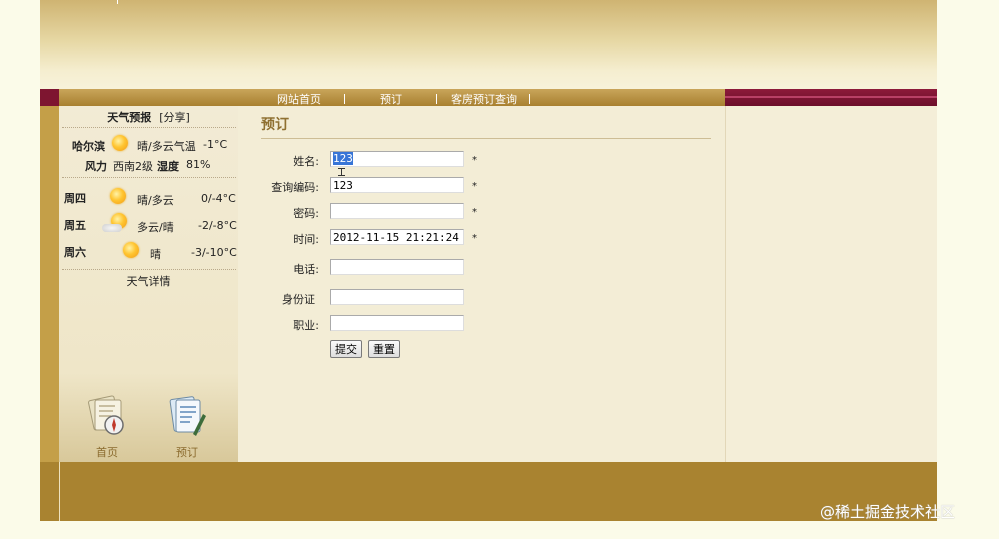 Image resolution: width=999 pixels, height=539 pixels. I want to click on weather-share-link: [分享], so click(174, 117).